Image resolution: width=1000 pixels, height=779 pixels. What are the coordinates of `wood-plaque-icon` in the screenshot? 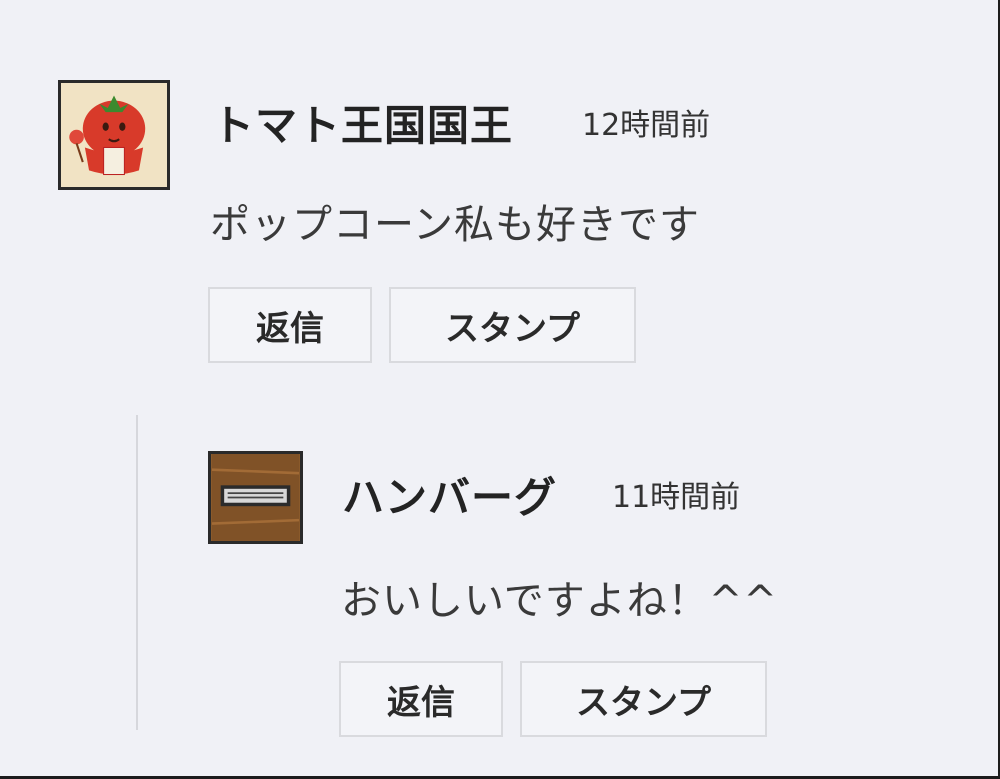 It's located at (255, 497).